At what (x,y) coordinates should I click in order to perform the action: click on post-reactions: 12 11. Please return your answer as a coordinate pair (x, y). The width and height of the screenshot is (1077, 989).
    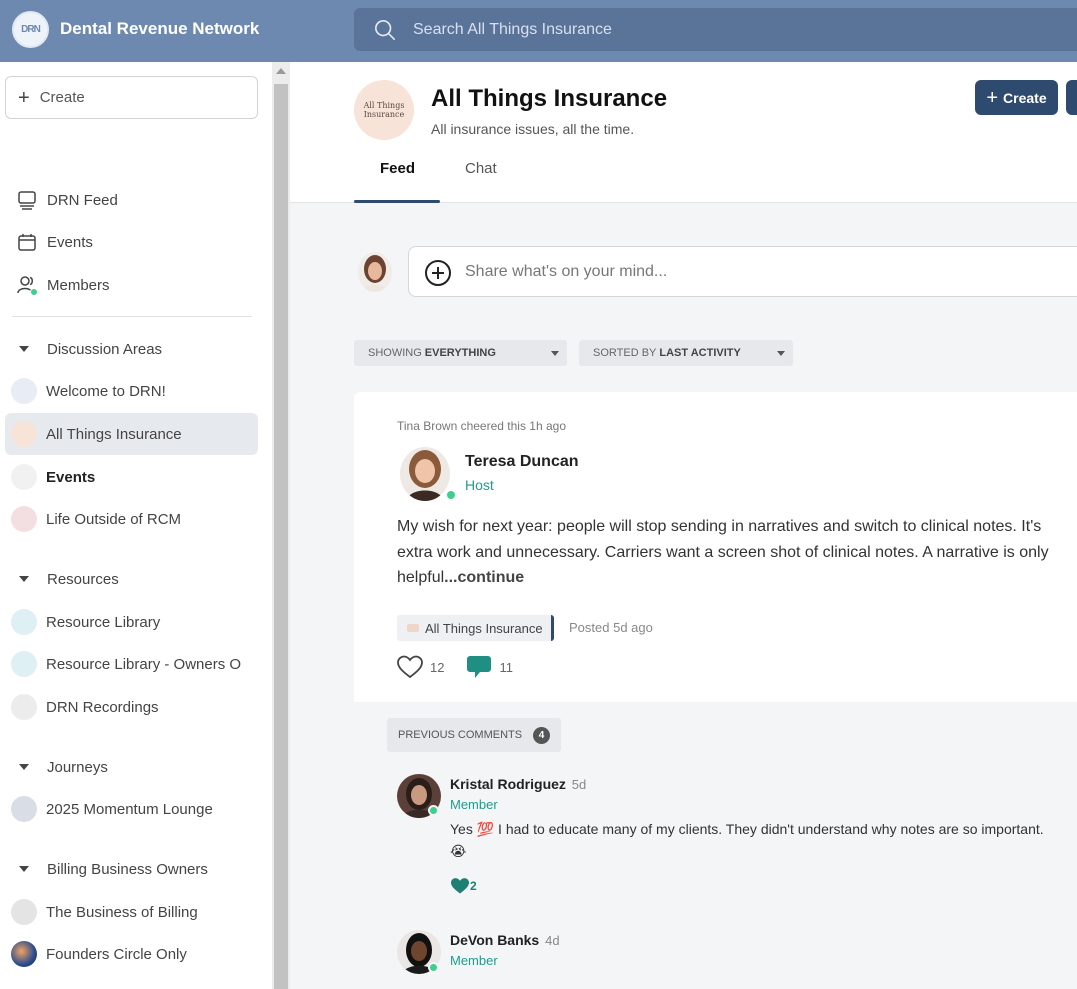
    Looking at the image, I should click on (466, 667).